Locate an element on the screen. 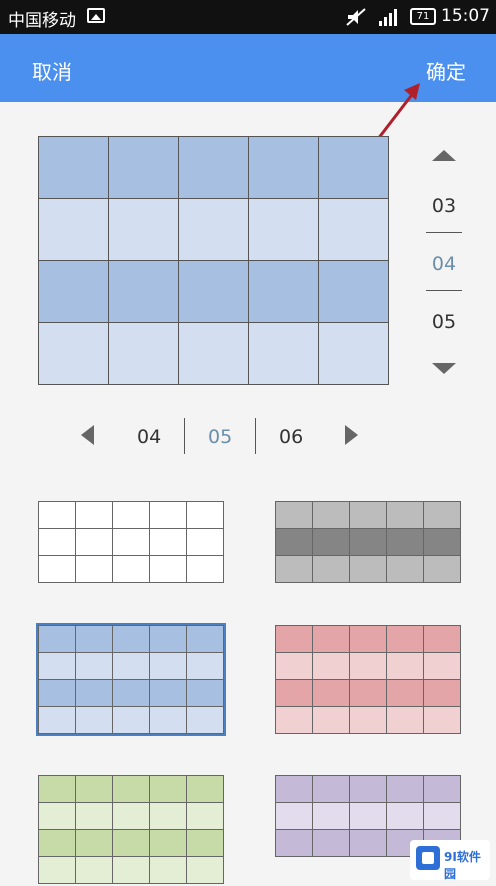 The image size is (496, 886). column-count-picker: 04 05 06 is located at coordinates (226, 436).